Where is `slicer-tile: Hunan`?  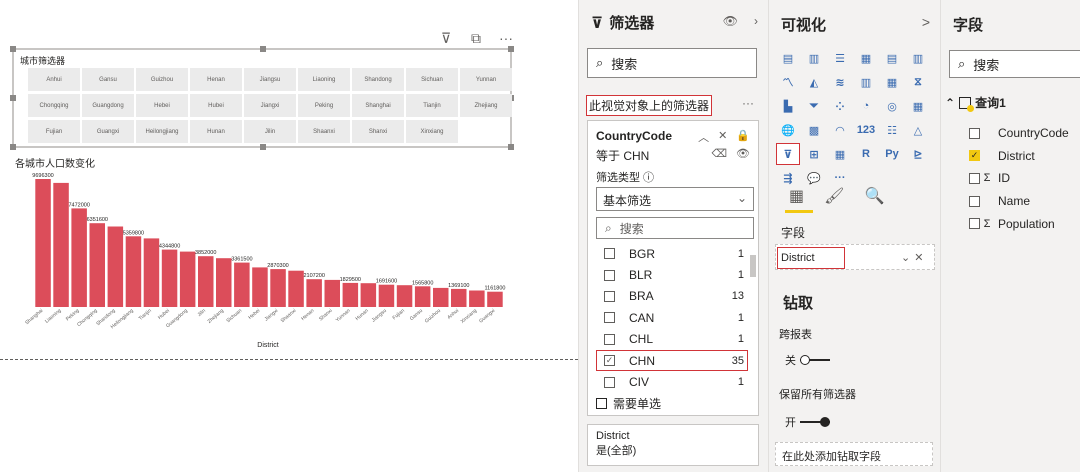
slicer-tile: Hunan is located at coordinates (216, 131).